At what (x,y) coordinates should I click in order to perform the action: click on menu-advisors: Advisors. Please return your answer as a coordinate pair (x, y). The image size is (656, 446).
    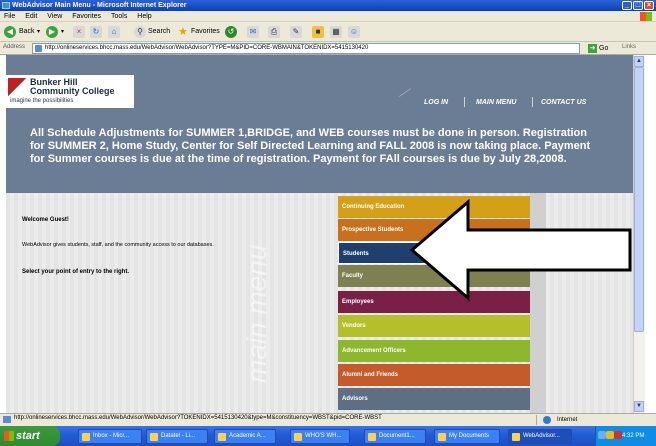
    Looking at the image, I should click on (434, 399).